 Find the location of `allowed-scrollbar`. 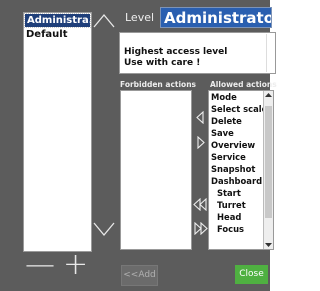

allowed-scrollbar is located at coordinates (268, 170).